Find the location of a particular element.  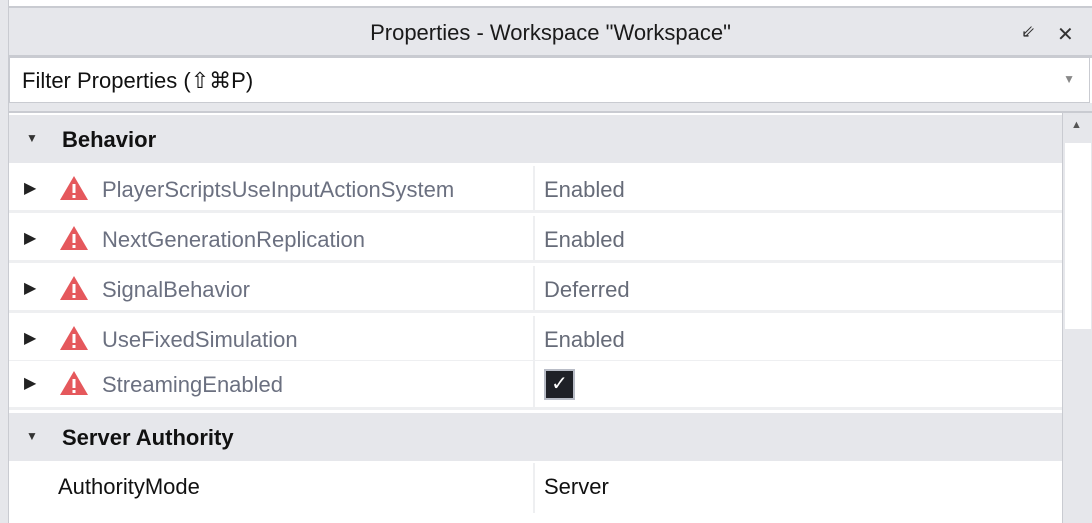

window-title: Properties - Workspace "Workspace" is located at coordinates (550, 32).